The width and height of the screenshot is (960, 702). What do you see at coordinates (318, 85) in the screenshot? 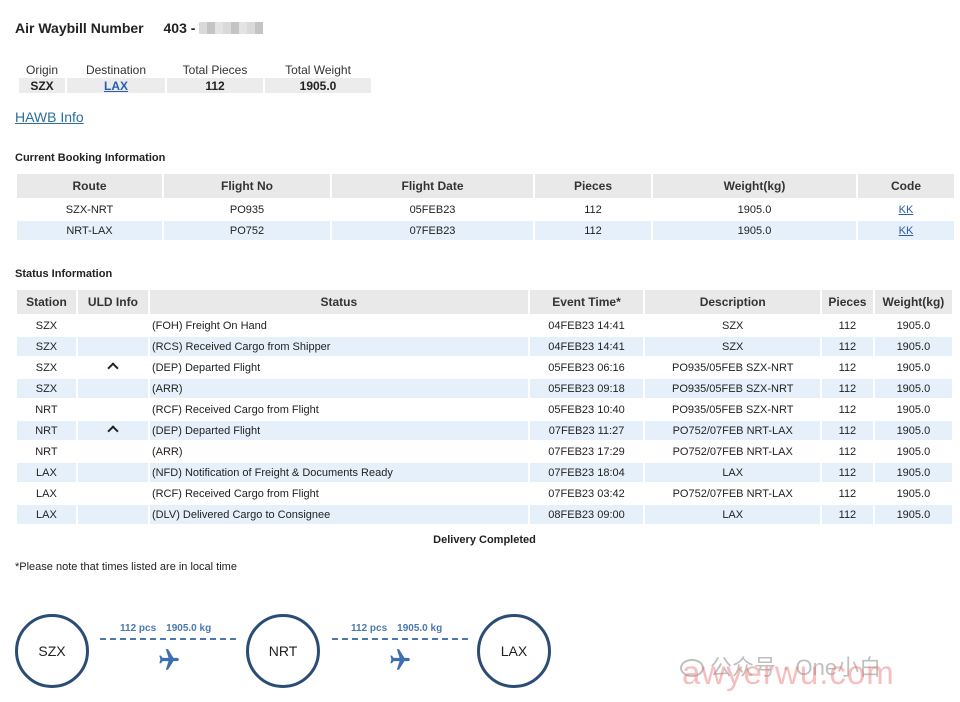
I see `summary-weight: 1905.0` at bounding box center [318, 85].